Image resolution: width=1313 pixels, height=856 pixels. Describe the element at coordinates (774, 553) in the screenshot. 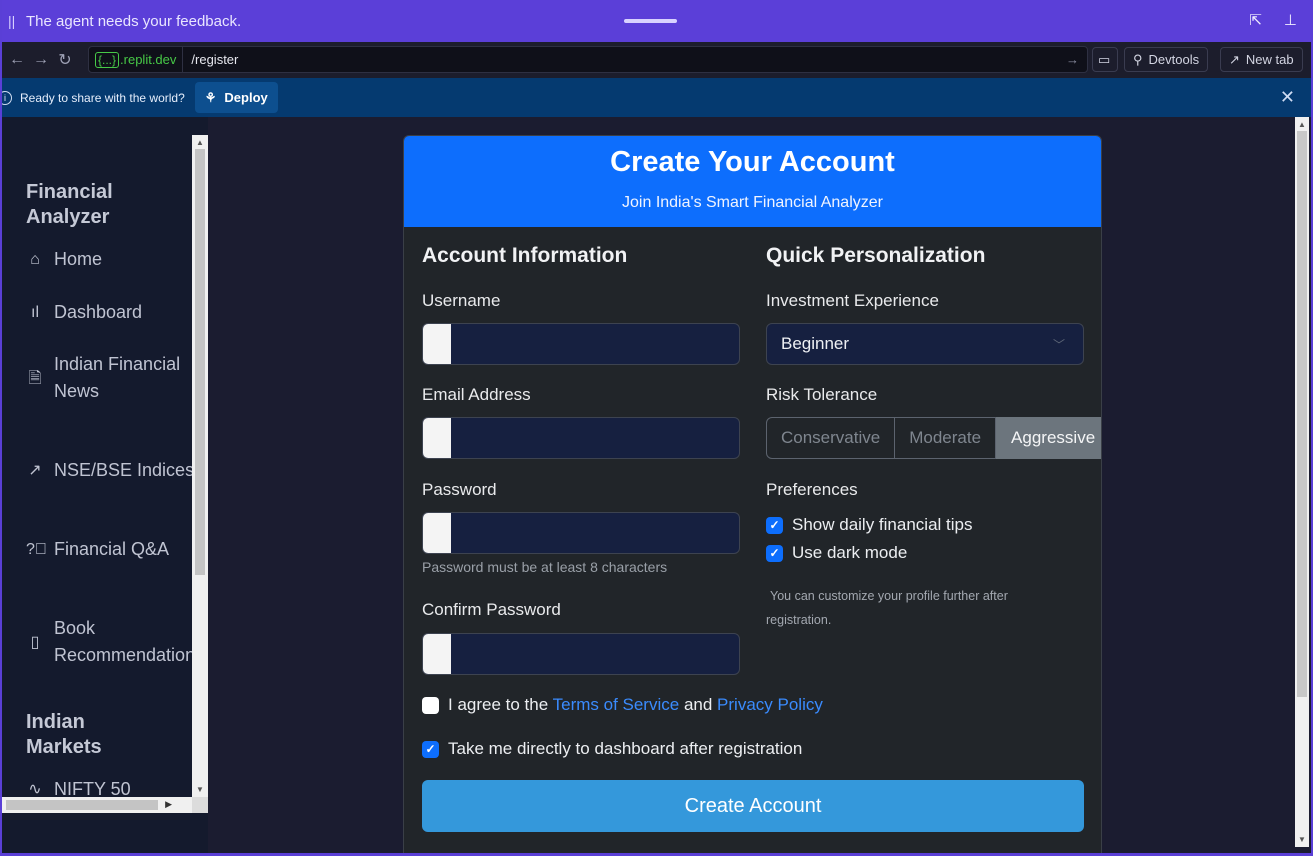

I see `pref-dark-checkbox: ✓` at that location.